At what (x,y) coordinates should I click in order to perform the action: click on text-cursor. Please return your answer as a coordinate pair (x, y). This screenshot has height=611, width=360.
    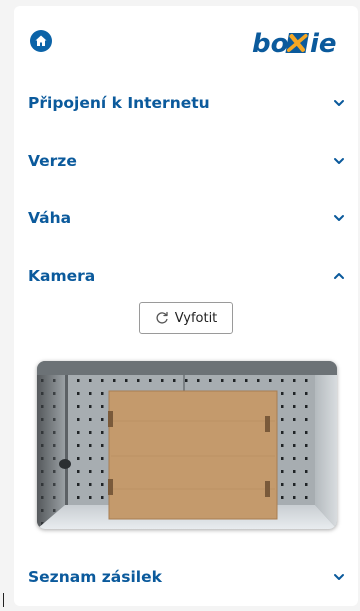
    Looking at the image, I should click on (3, 600).